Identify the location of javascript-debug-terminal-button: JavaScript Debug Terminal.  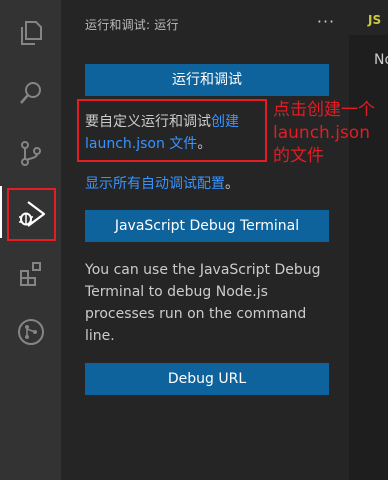
(207, 226).